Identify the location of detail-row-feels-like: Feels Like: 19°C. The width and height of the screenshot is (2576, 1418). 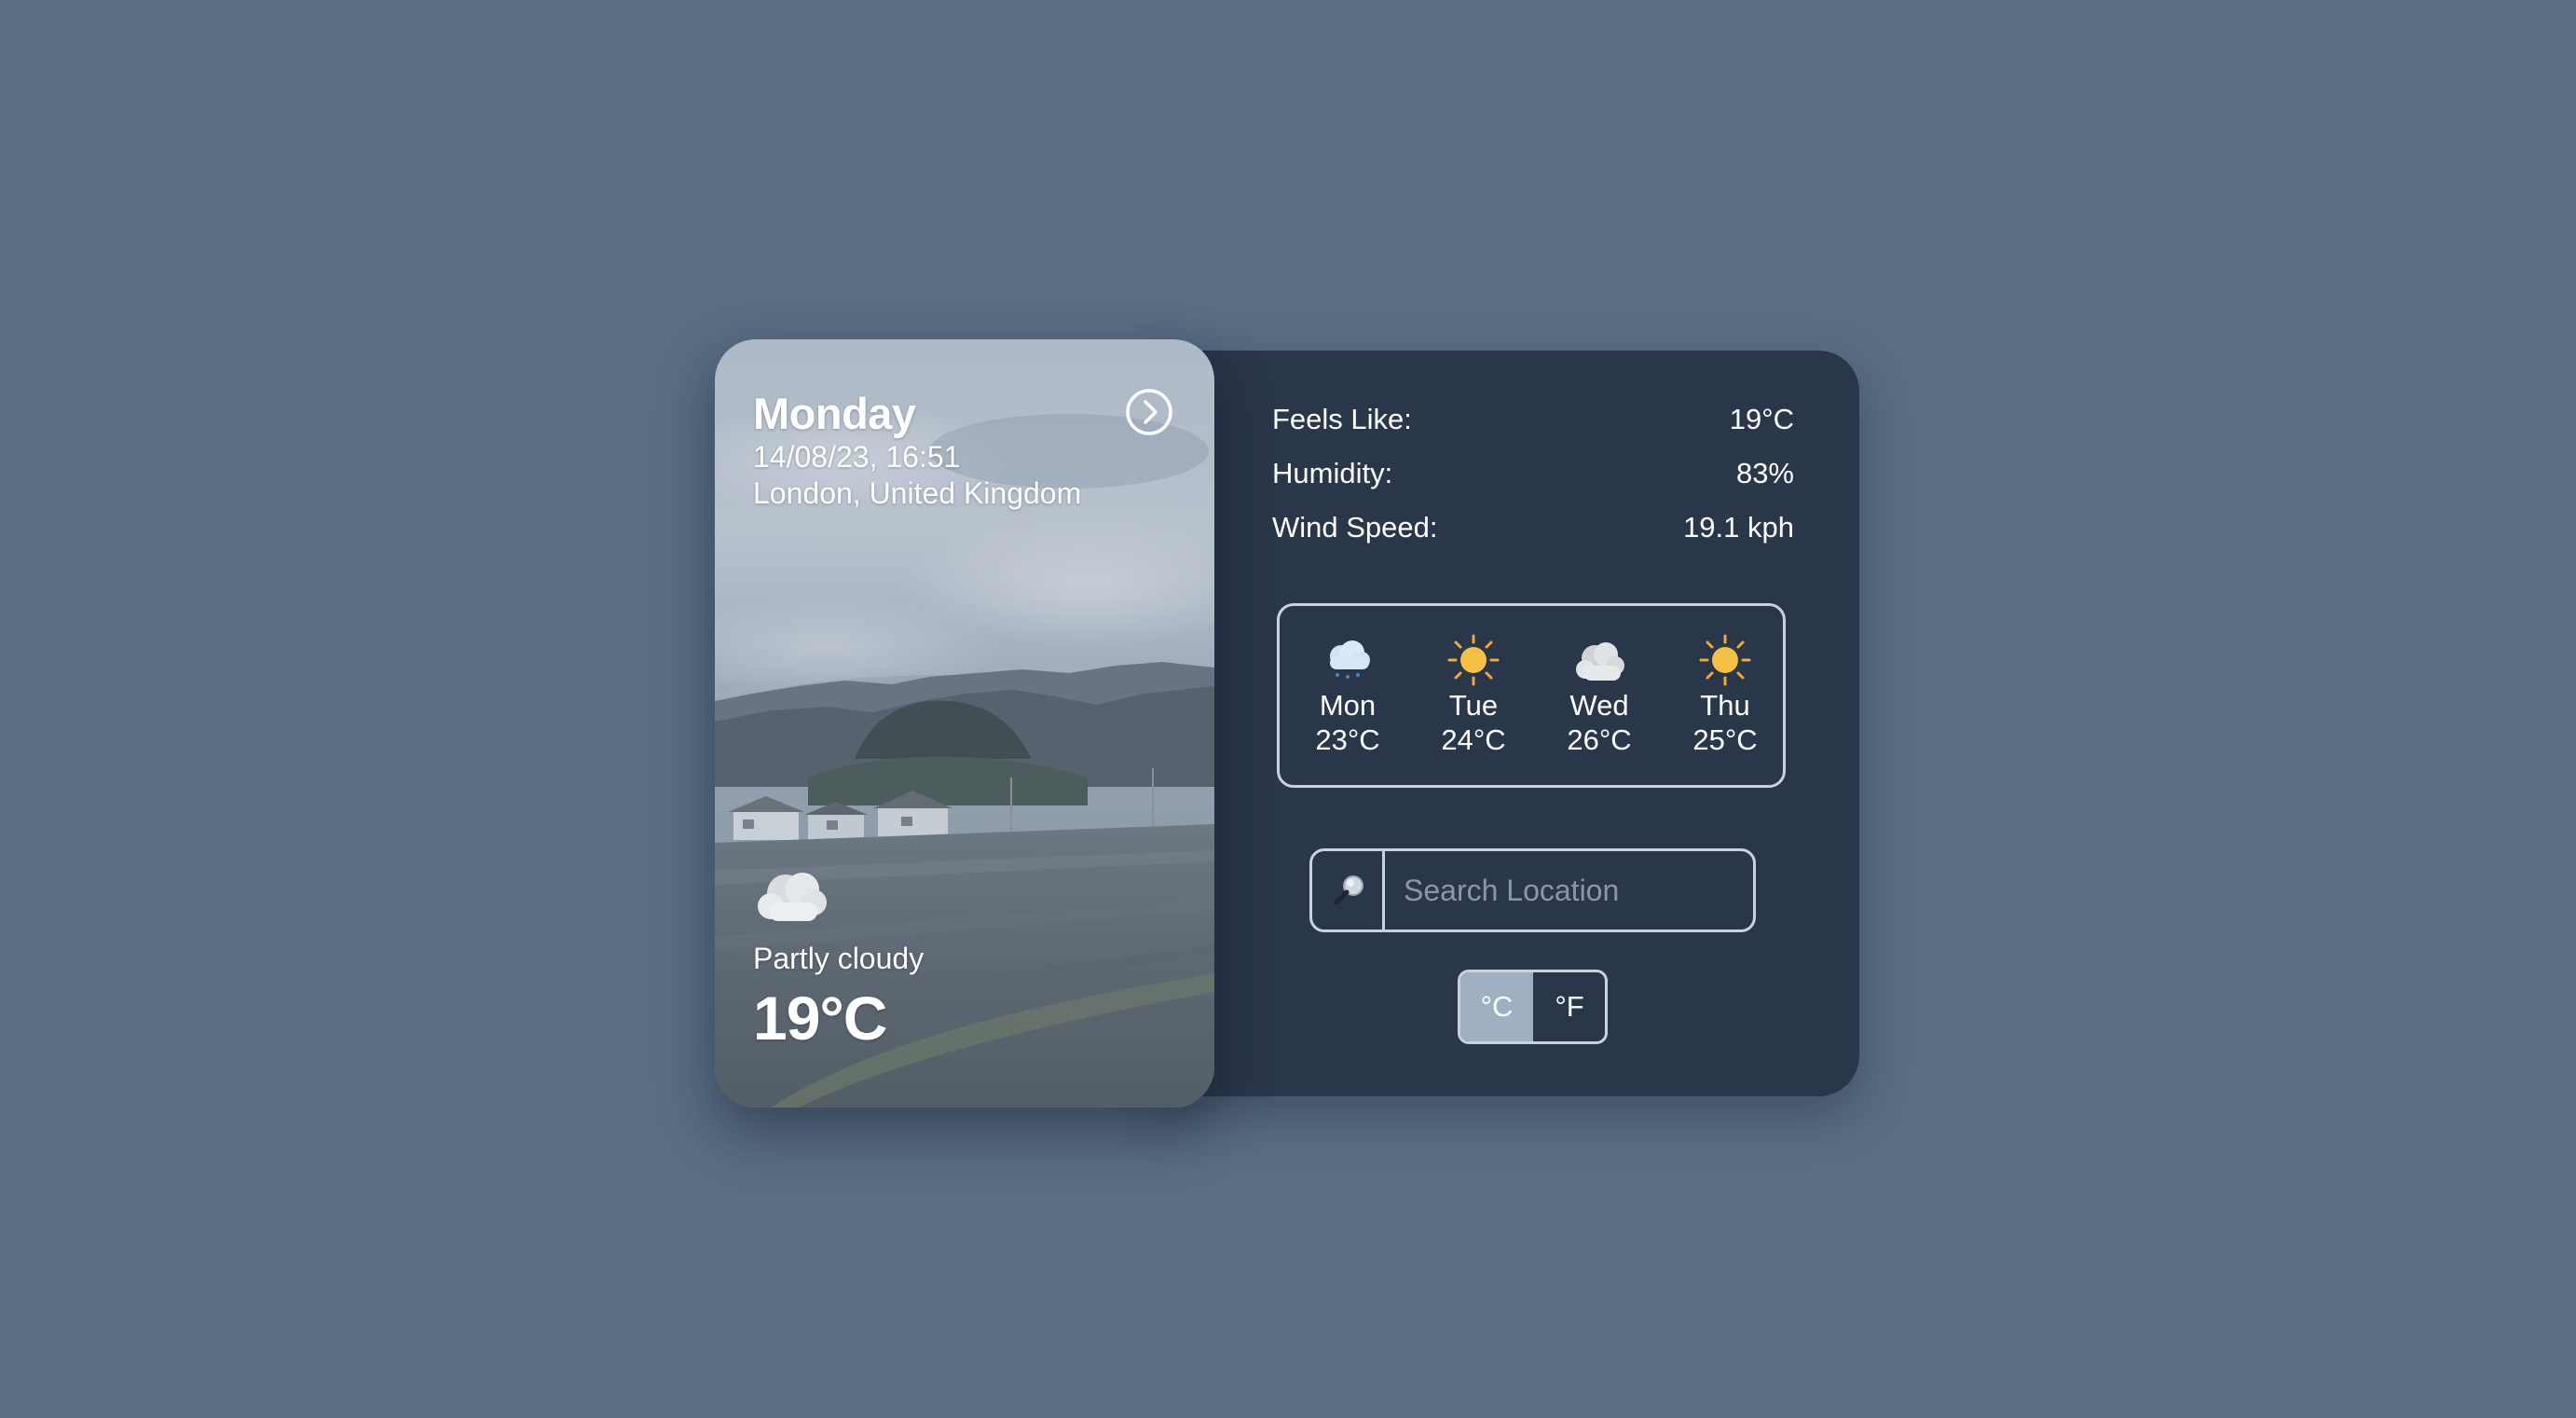
(1533, 423).